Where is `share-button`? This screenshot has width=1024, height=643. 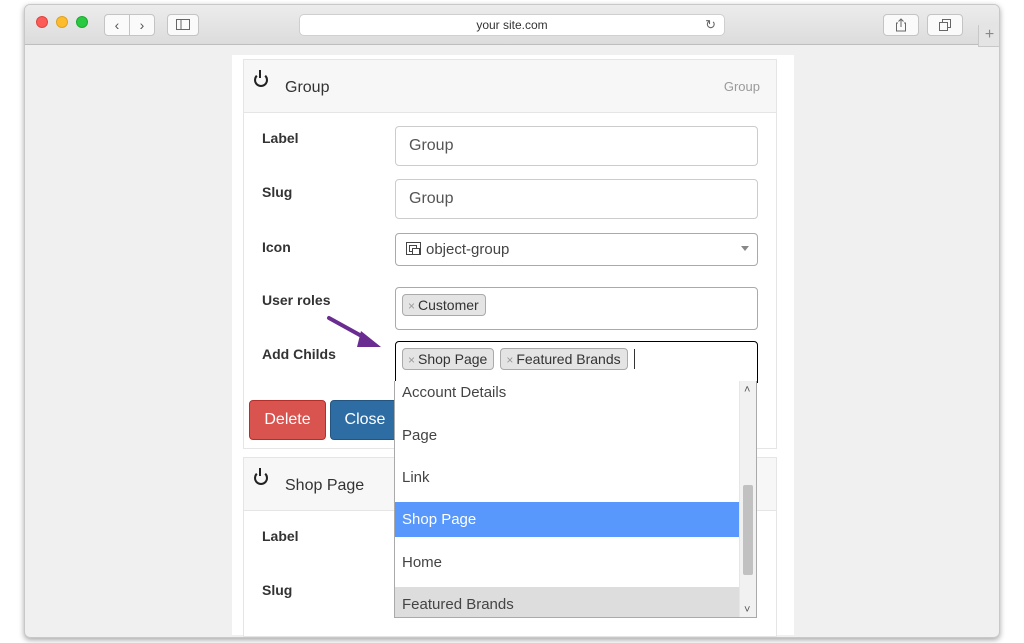 share-button is located at coordinates (901, 25).